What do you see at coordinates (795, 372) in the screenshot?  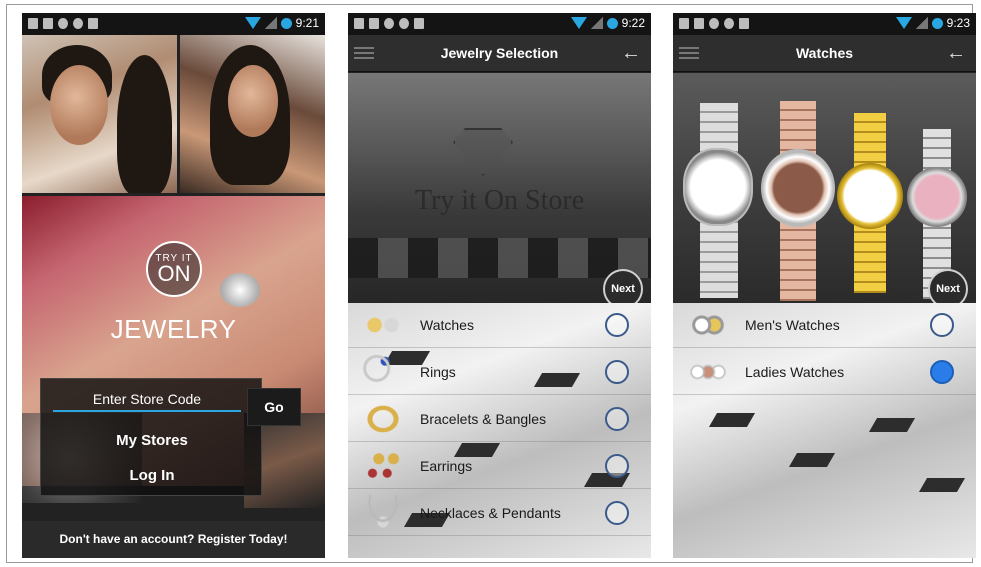 I see `list-item-label: Ladies Watches` at bounding box center [795, 372].